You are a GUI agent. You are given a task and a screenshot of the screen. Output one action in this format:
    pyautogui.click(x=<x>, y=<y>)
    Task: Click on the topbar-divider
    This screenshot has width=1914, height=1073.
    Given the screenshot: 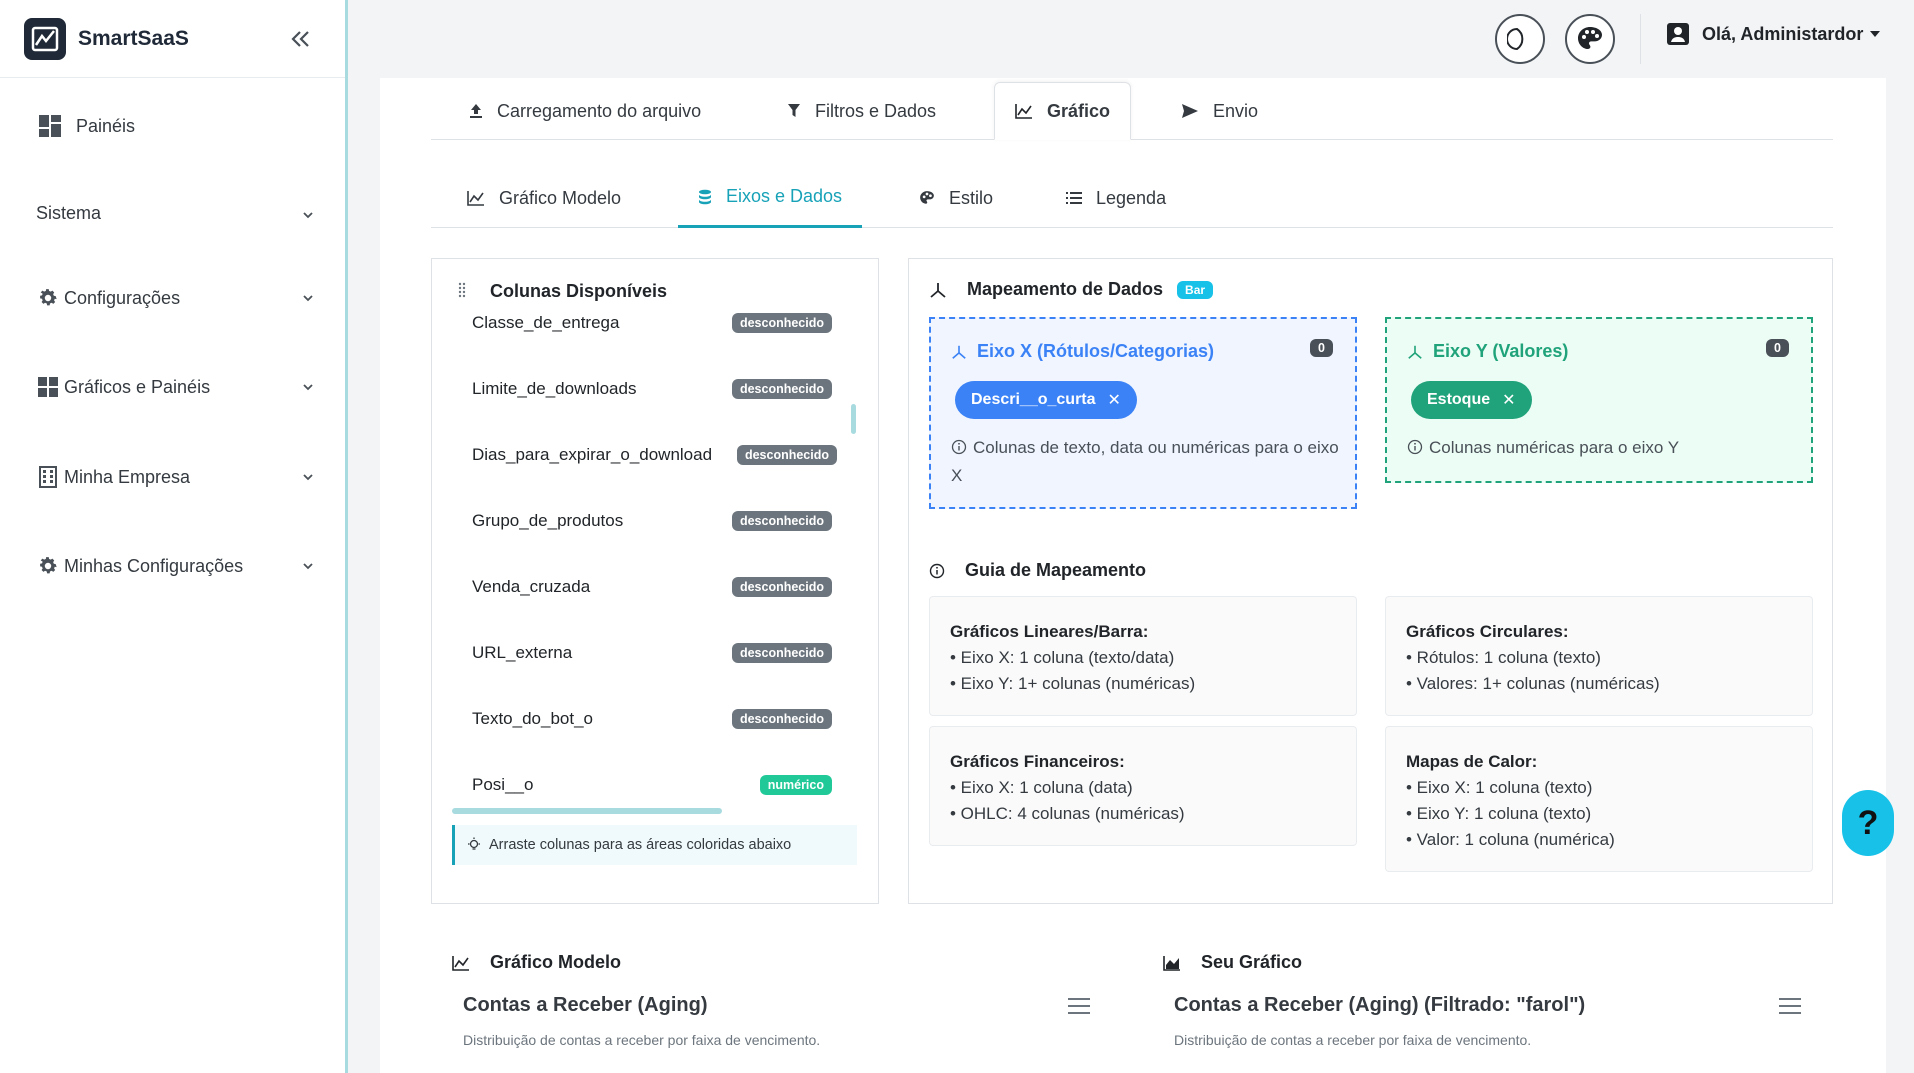 What is the action you would take?
    pyautogui.click(x=1640, y=39)
    